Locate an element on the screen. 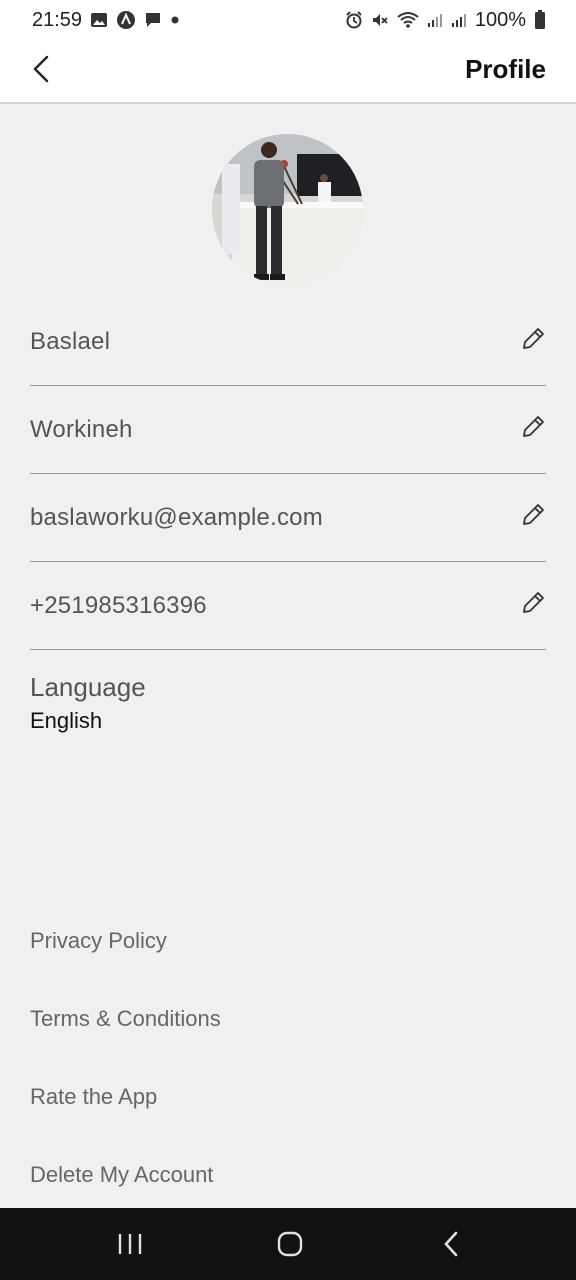  app-icon is located at coordinates (126, 20).